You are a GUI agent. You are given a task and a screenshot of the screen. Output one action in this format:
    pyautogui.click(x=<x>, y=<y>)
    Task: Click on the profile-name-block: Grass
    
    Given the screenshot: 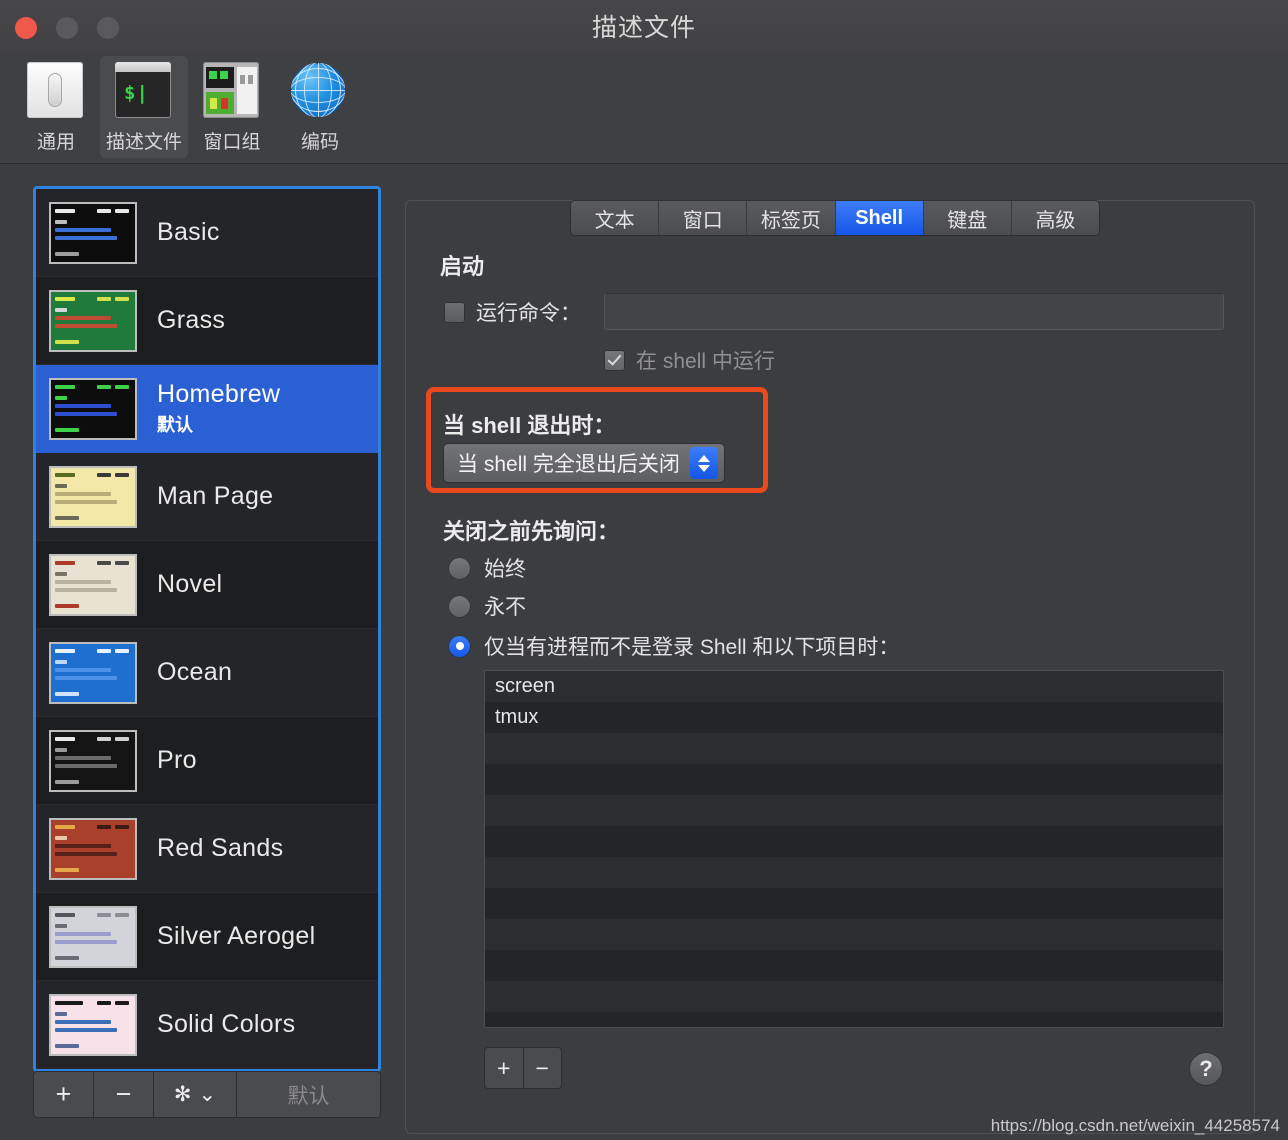 What is the action you would take?
    pyautogui.click(x=191, y=320)
    